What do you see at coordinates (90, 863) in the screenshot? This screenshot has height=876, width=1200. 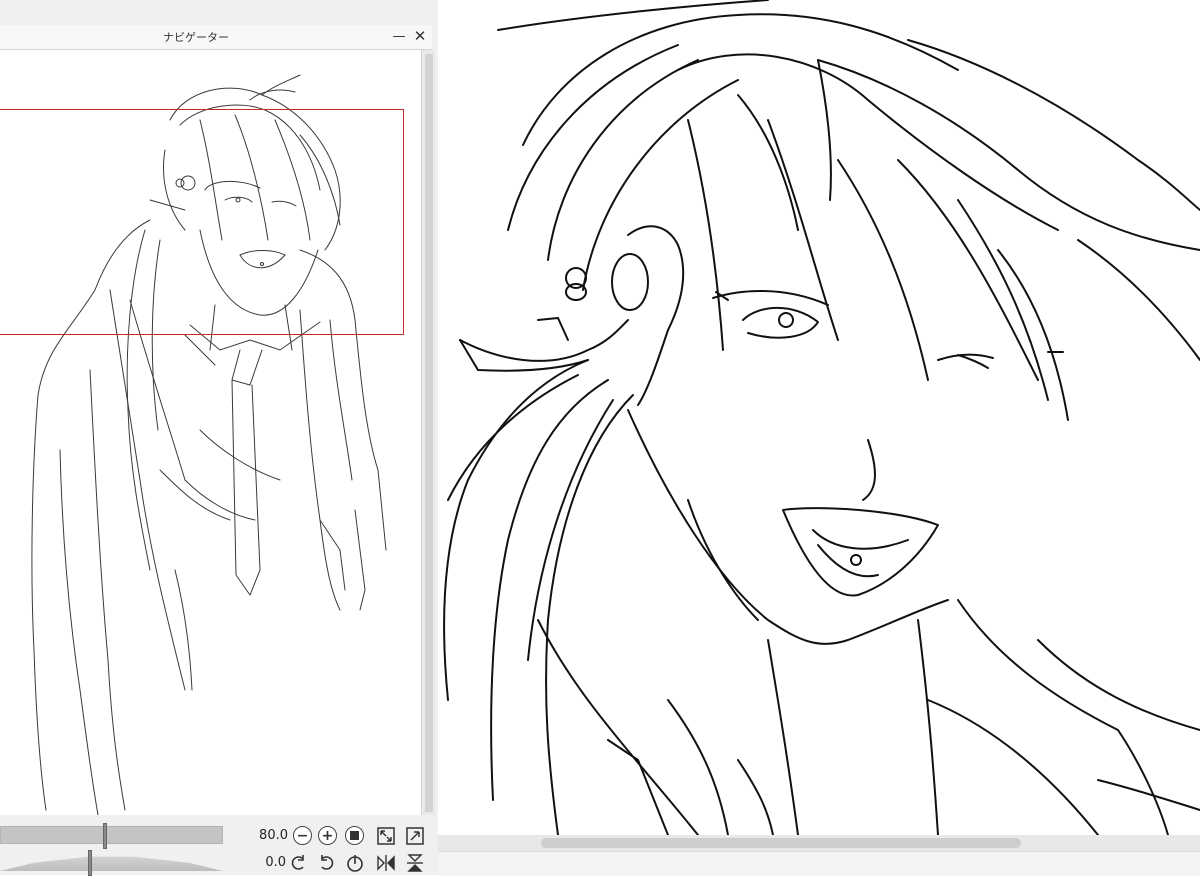 I see `rotate-slider-thumb` at bounding box center [90, 863].